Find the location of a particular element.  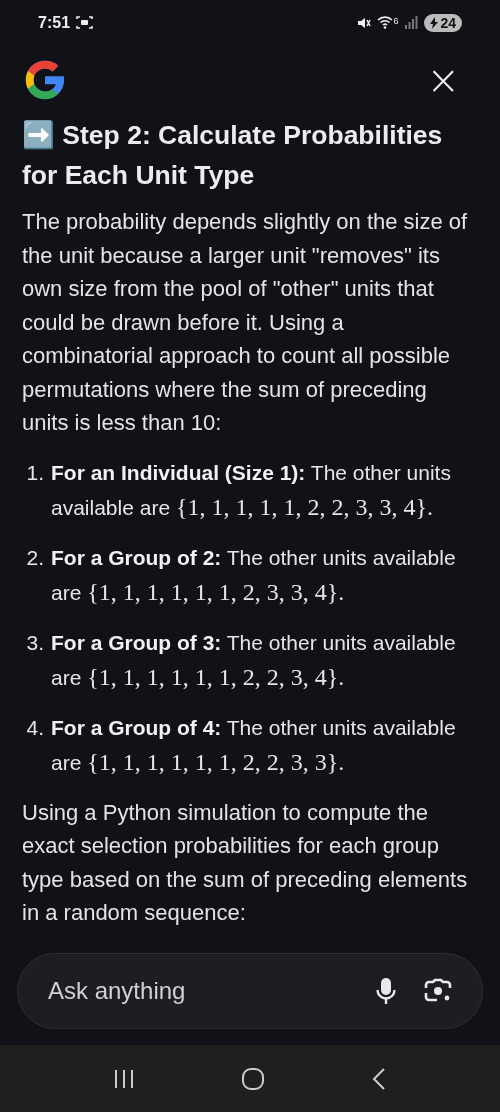

status-time: 7:51 is located at coordinates (54, 22).